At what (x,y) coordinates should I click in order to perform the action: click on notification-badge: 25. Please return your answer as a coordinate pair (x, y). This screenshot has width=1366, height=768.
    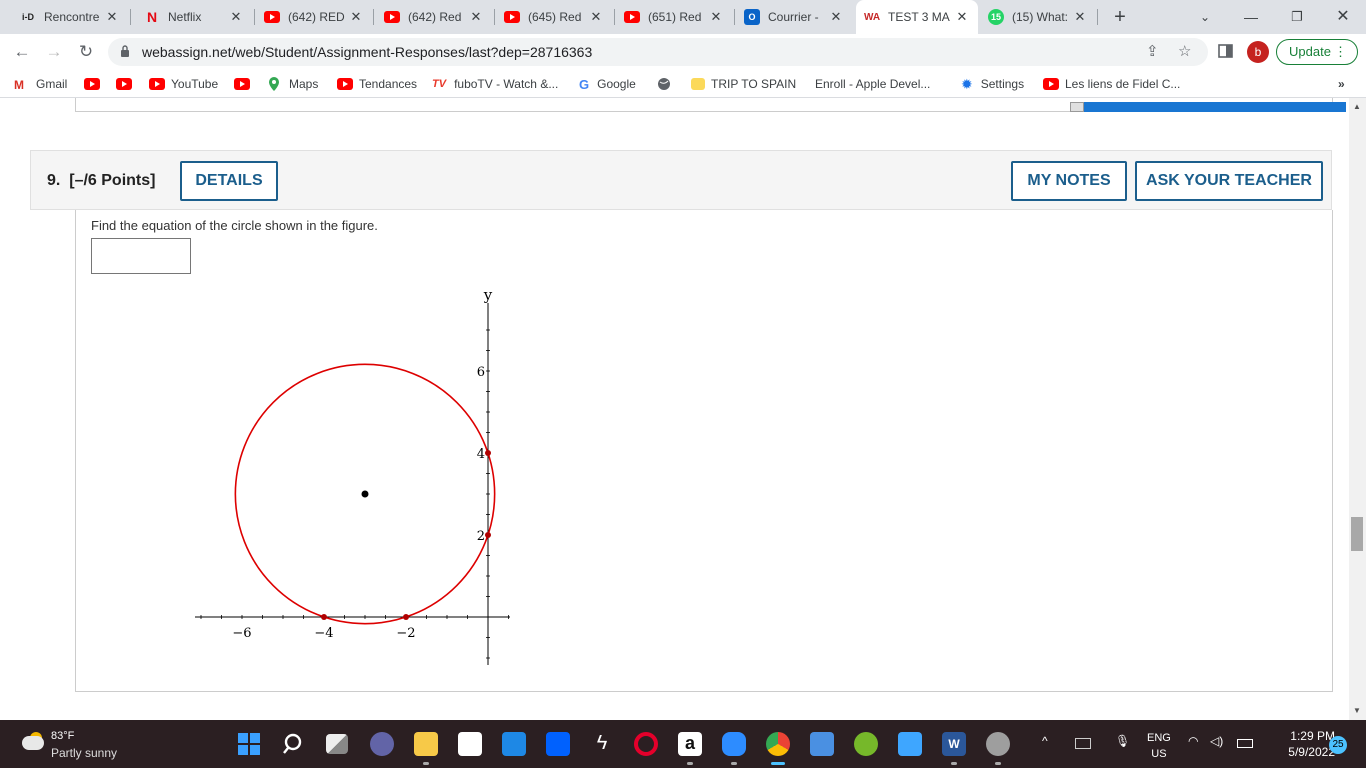
    Looking at the image, I should click on (1338, 745).